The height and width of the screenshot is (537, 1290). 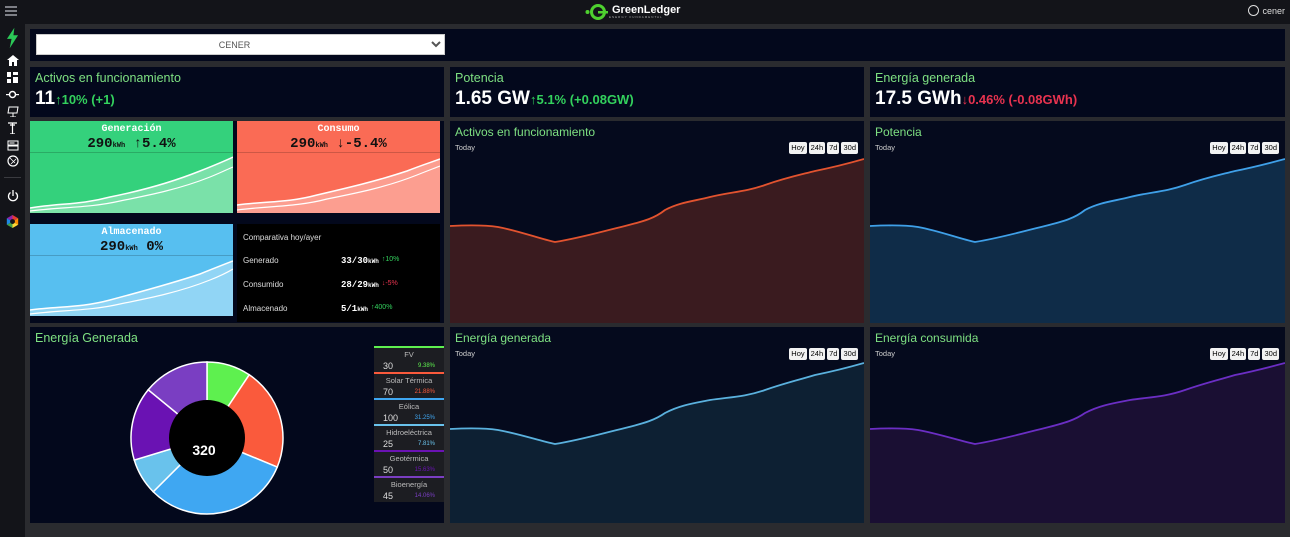 I want to click on legend-pct: 31.25%, so click(x=424, y=418).